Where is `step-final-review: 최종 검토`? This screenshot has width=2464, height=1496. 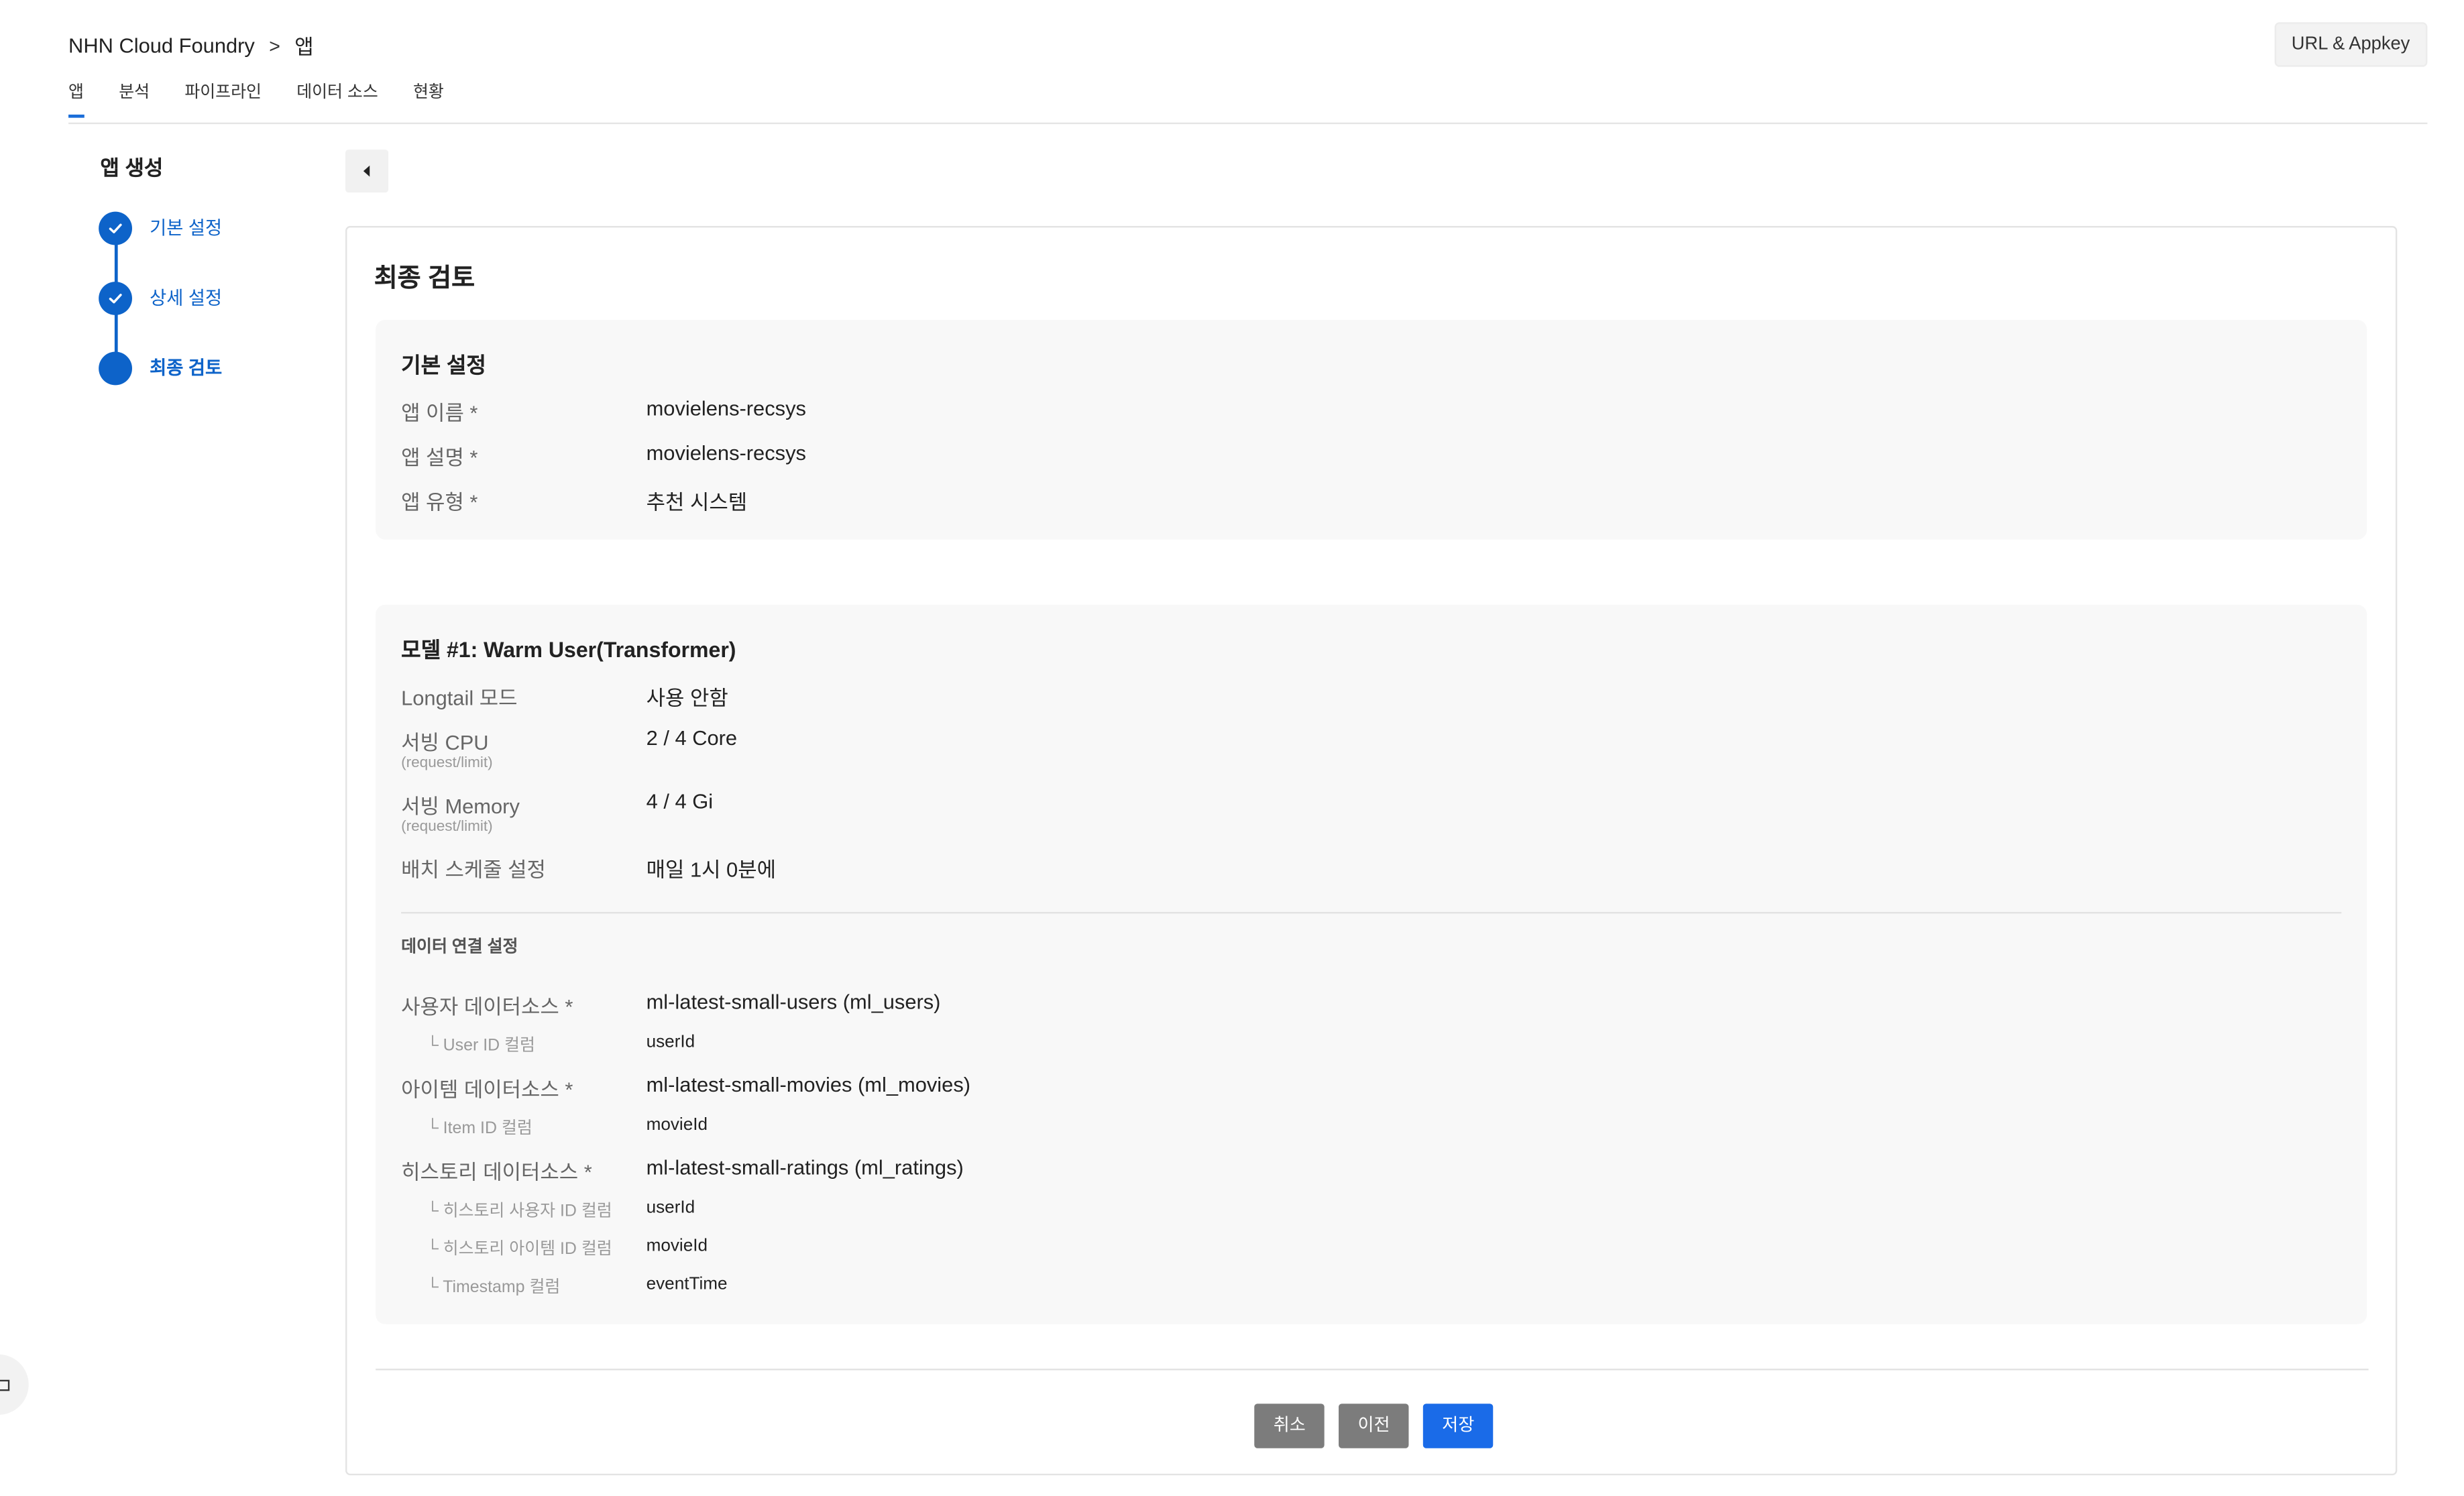
step-final-review: 최종 검토 is located at coordinates (218, 367).